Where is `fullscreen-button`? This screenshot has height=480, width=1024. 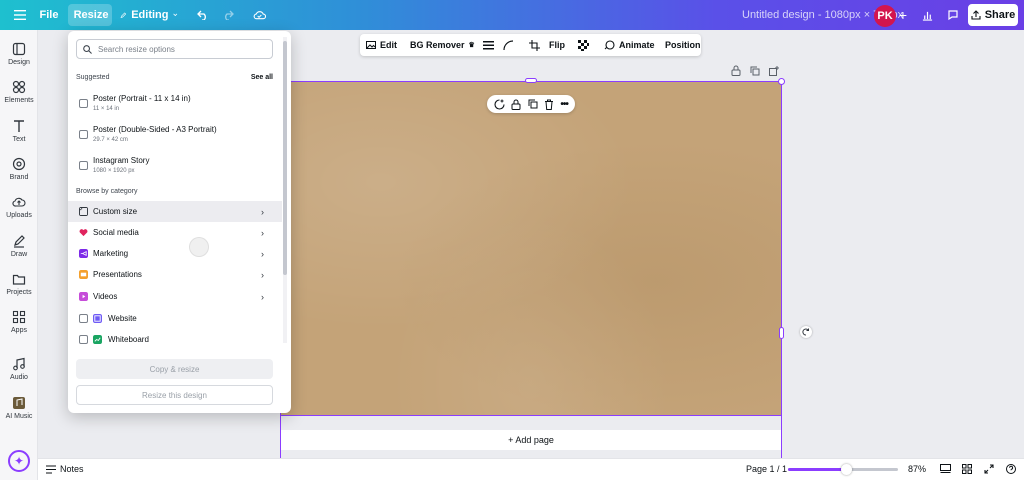
fullscreen-button is located at coordinates (989, 470).